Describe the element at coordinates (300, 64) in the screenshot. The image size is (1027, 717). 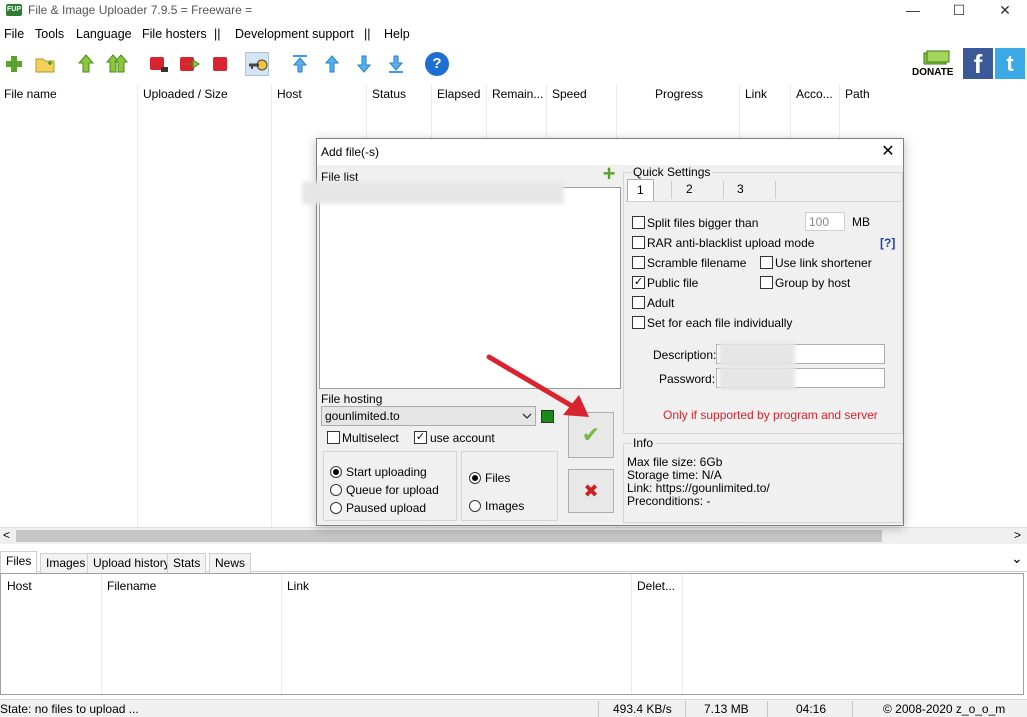
I see `move-top-icon` at that location.